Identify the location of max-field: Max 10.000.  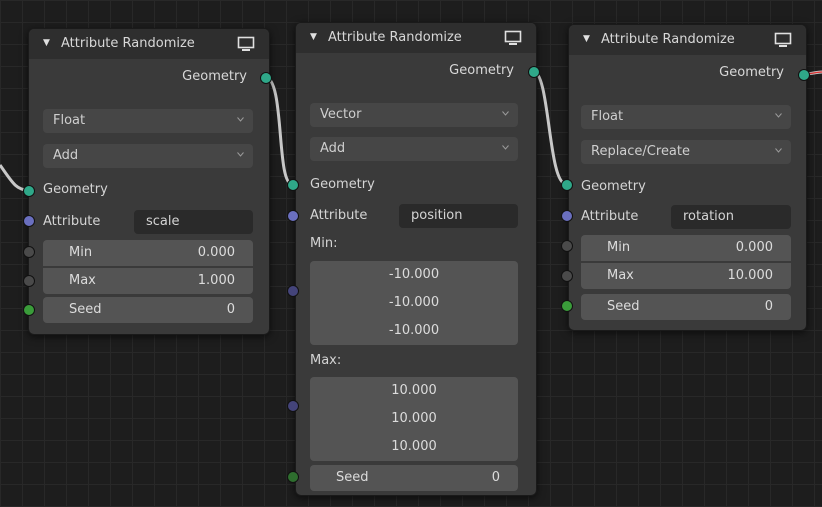
(686, 276).